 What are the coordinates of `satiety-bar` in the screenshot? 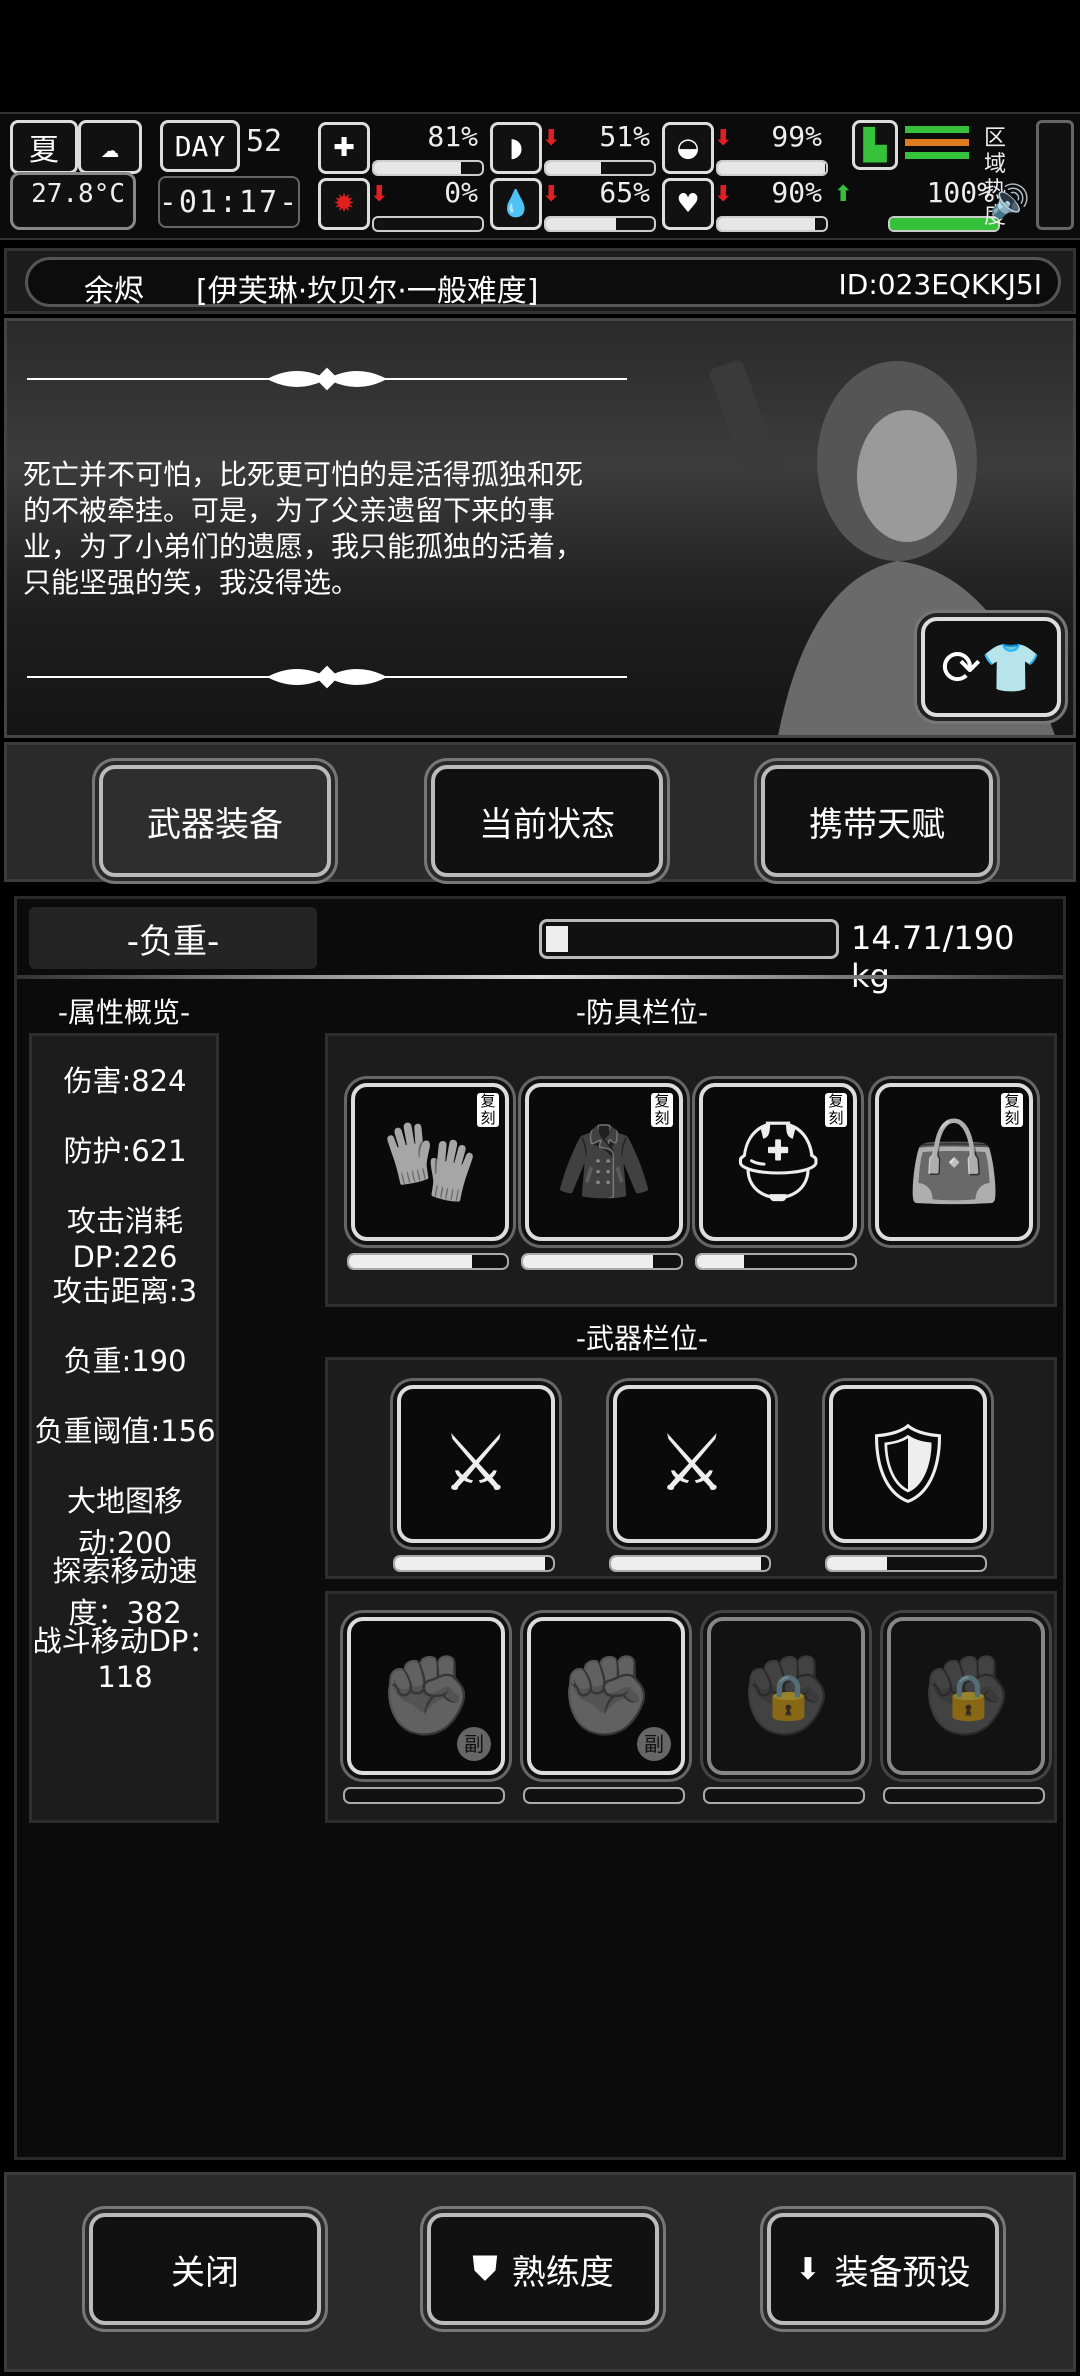 It's located at (600, 168).